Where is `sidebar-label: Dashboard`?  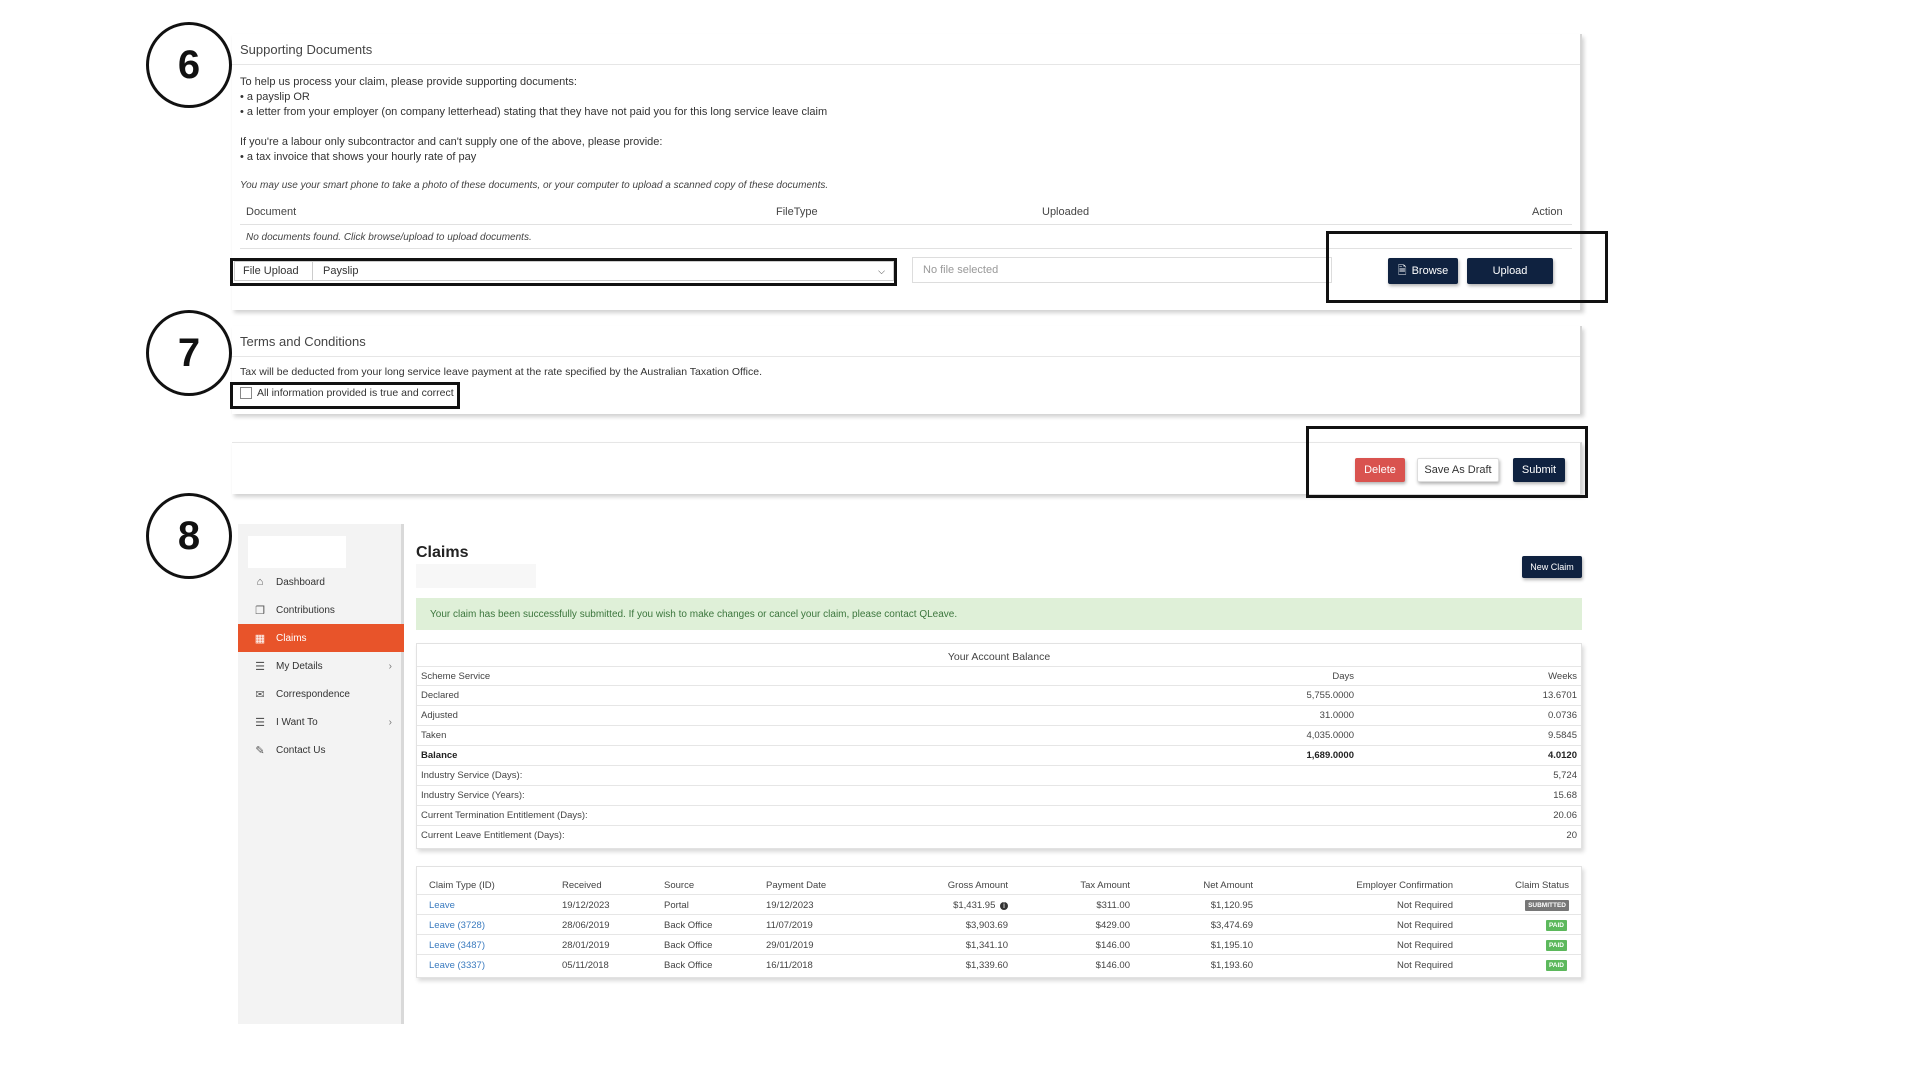
sidebar-label: Dashboard is located at coordinates (300, 582).